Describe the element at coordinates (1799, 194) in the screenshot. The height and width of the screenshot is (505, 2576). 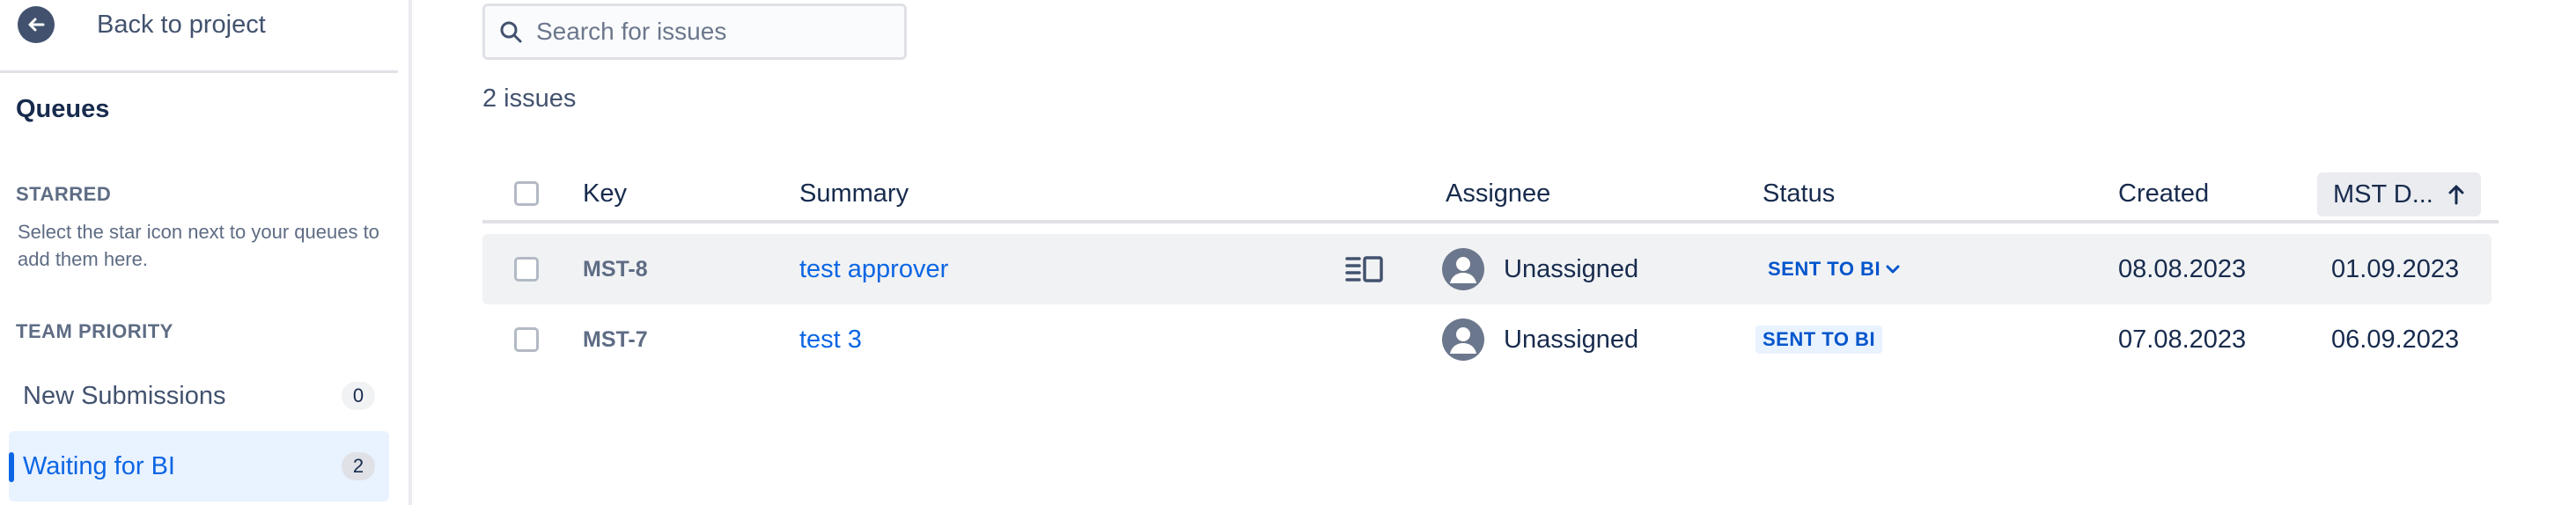
I see `column-header-status: Status` at that location.